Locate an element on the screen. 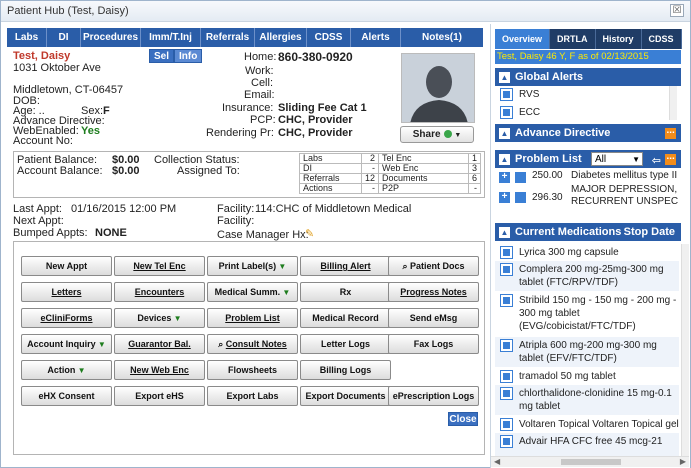 This screenshot has height=468, width=691. button-label: Billing Alert is located at coordinates (345, 266).